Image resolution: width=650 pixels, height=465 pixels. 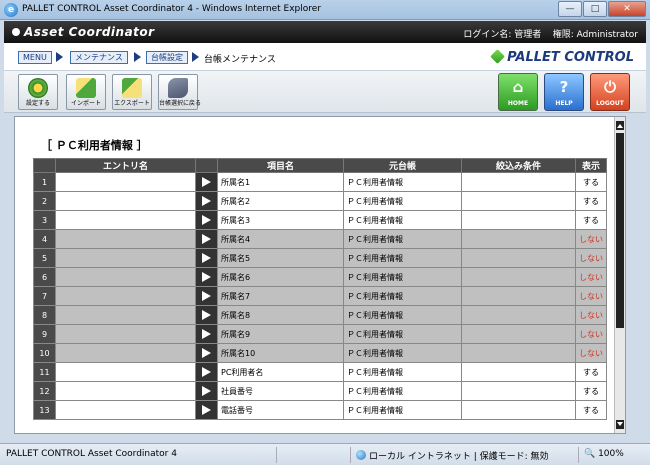 What do you see at coordinates (179, 92) in the screenshot?
I see `back-to-ledger-button: 台帳選択に戻る` at bounding box center [179, 92].